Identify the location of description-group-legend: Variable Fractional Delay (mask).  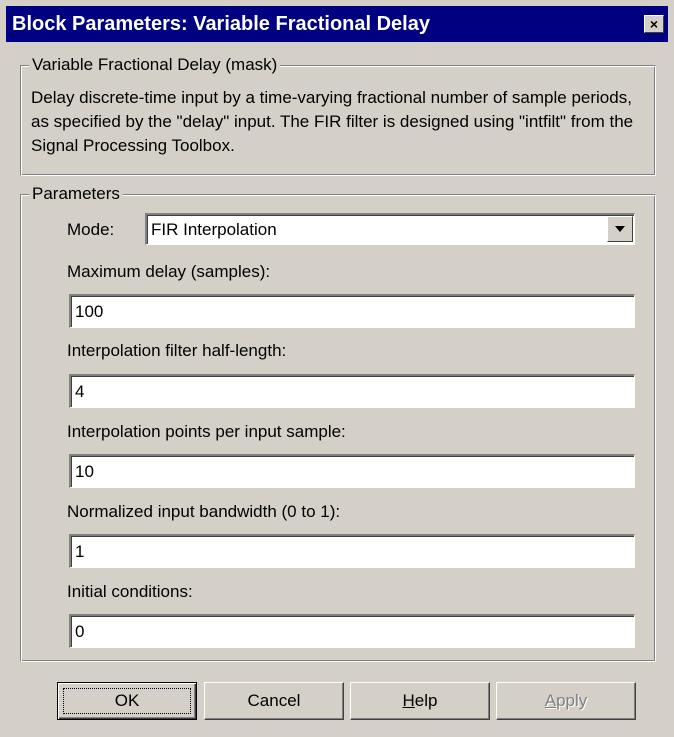
(155, 65).